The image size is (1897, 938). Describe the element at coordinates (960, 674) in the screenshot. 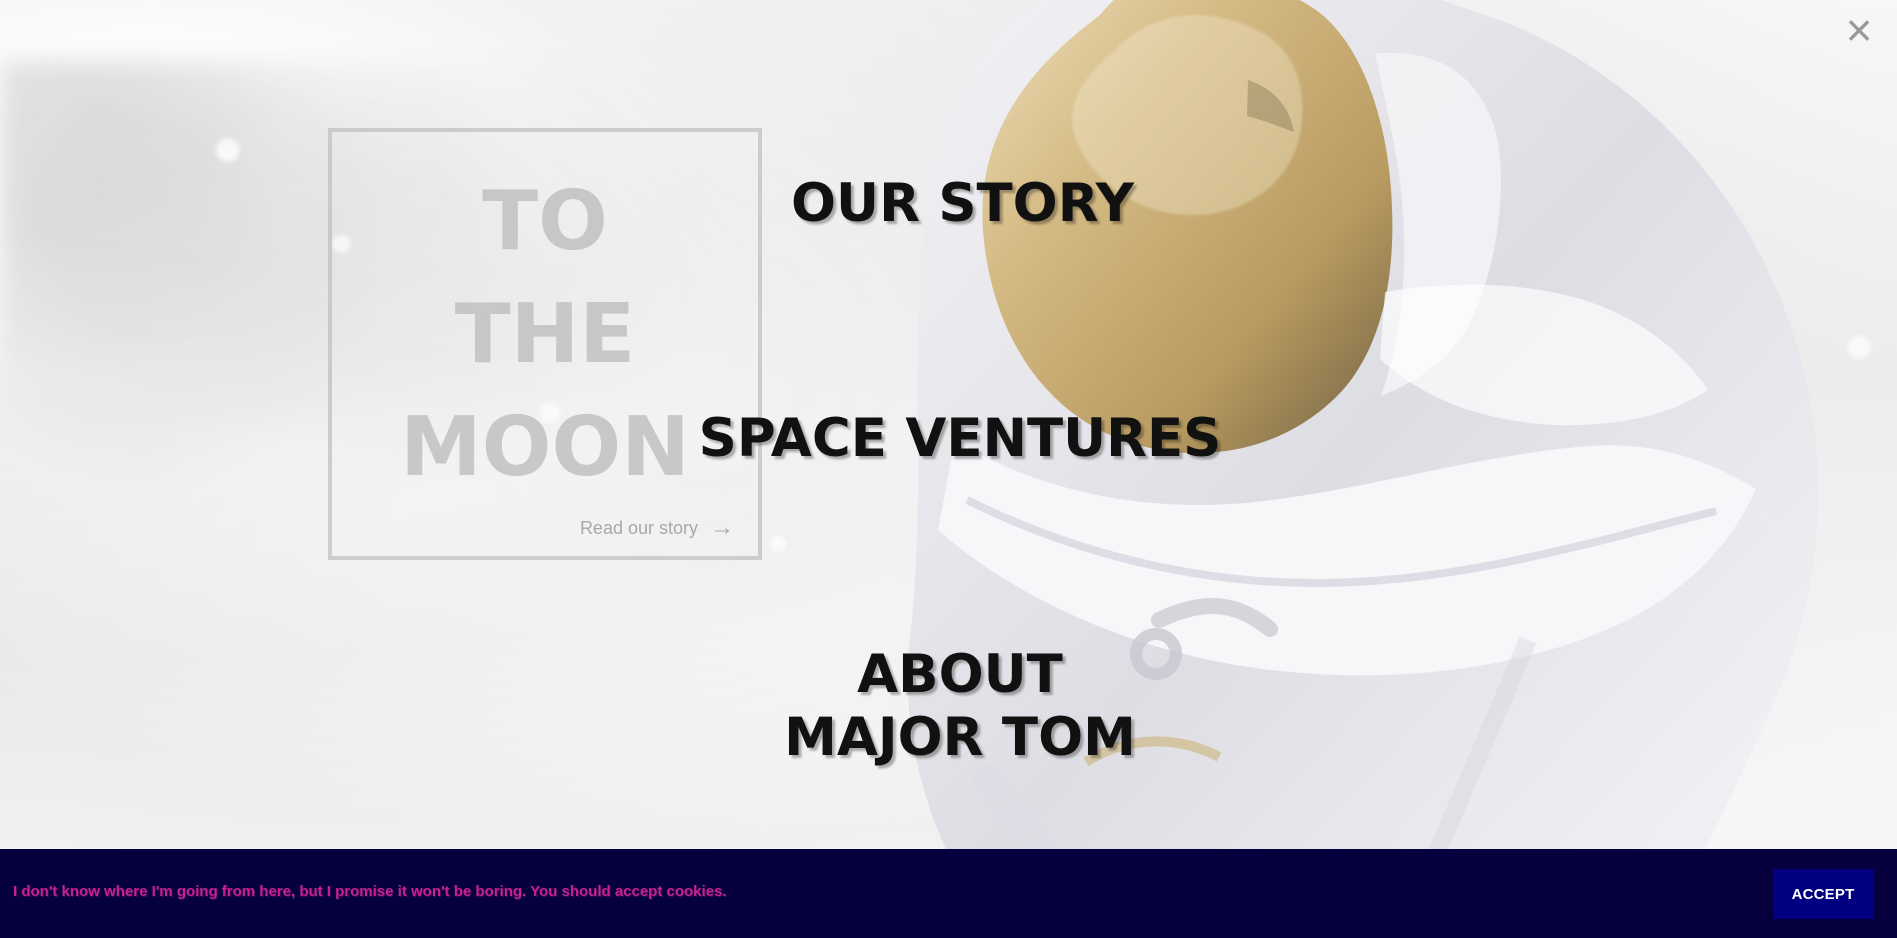

I see `nav-item-label-line: ABOUT` at that location.